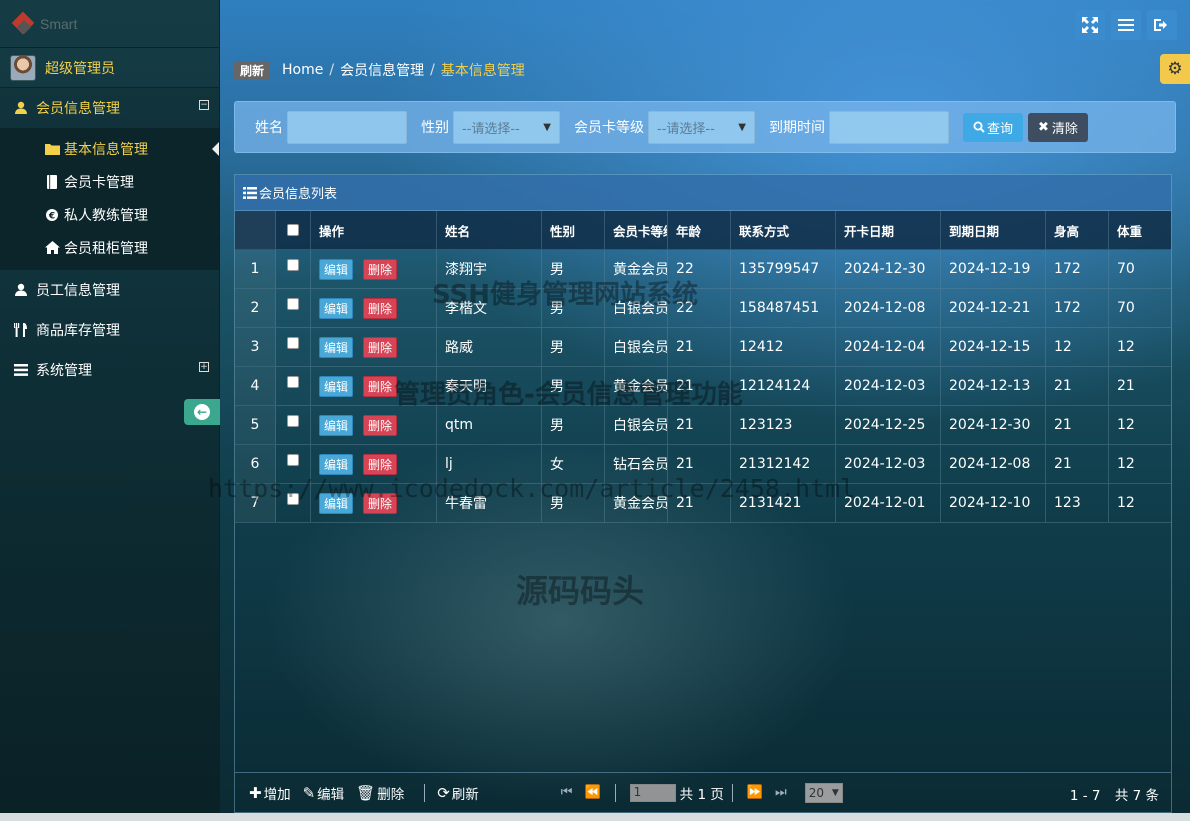  What do you see at coordinates (993, 464) in the screenshot?
I see `cell-expire-date: 2024-12-08` at bounding box center [993, 464].